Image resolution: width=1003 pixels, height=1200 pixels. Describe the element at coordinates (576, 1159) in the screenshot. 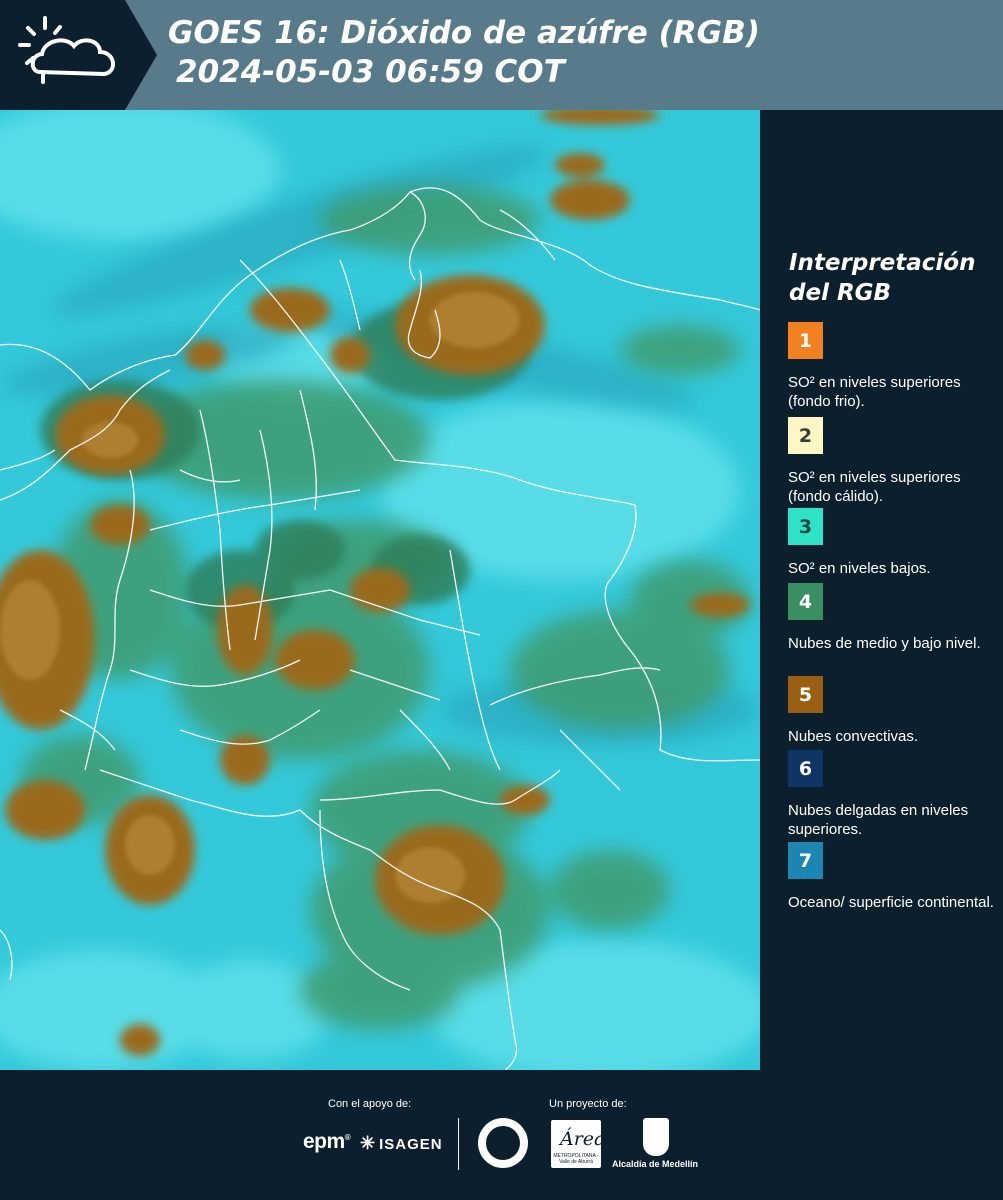

I see `area-logo-subtitle: METROPOLITANA · Valle de Aburrá` at that location.